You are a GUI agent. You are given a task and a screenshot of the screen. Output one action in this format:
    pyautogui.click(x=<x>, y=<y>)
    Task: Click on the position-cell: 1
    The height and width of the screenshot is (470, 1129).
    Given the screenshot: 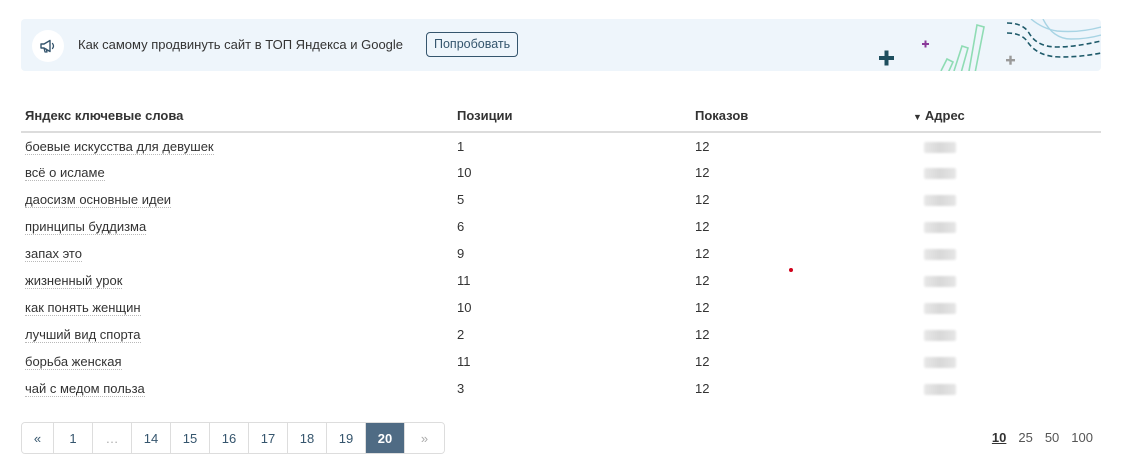 What is the action you would take?
    pyautogui.click(x=461, y=146)
    